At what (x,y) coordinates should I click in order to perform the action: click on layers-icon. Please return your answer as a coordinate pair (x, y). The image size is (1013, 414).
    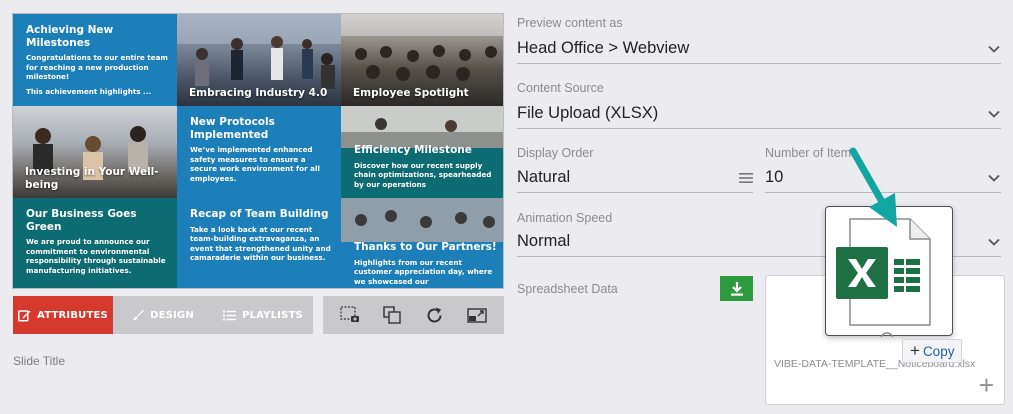
    Looking at the image, I should click on (392, 315).